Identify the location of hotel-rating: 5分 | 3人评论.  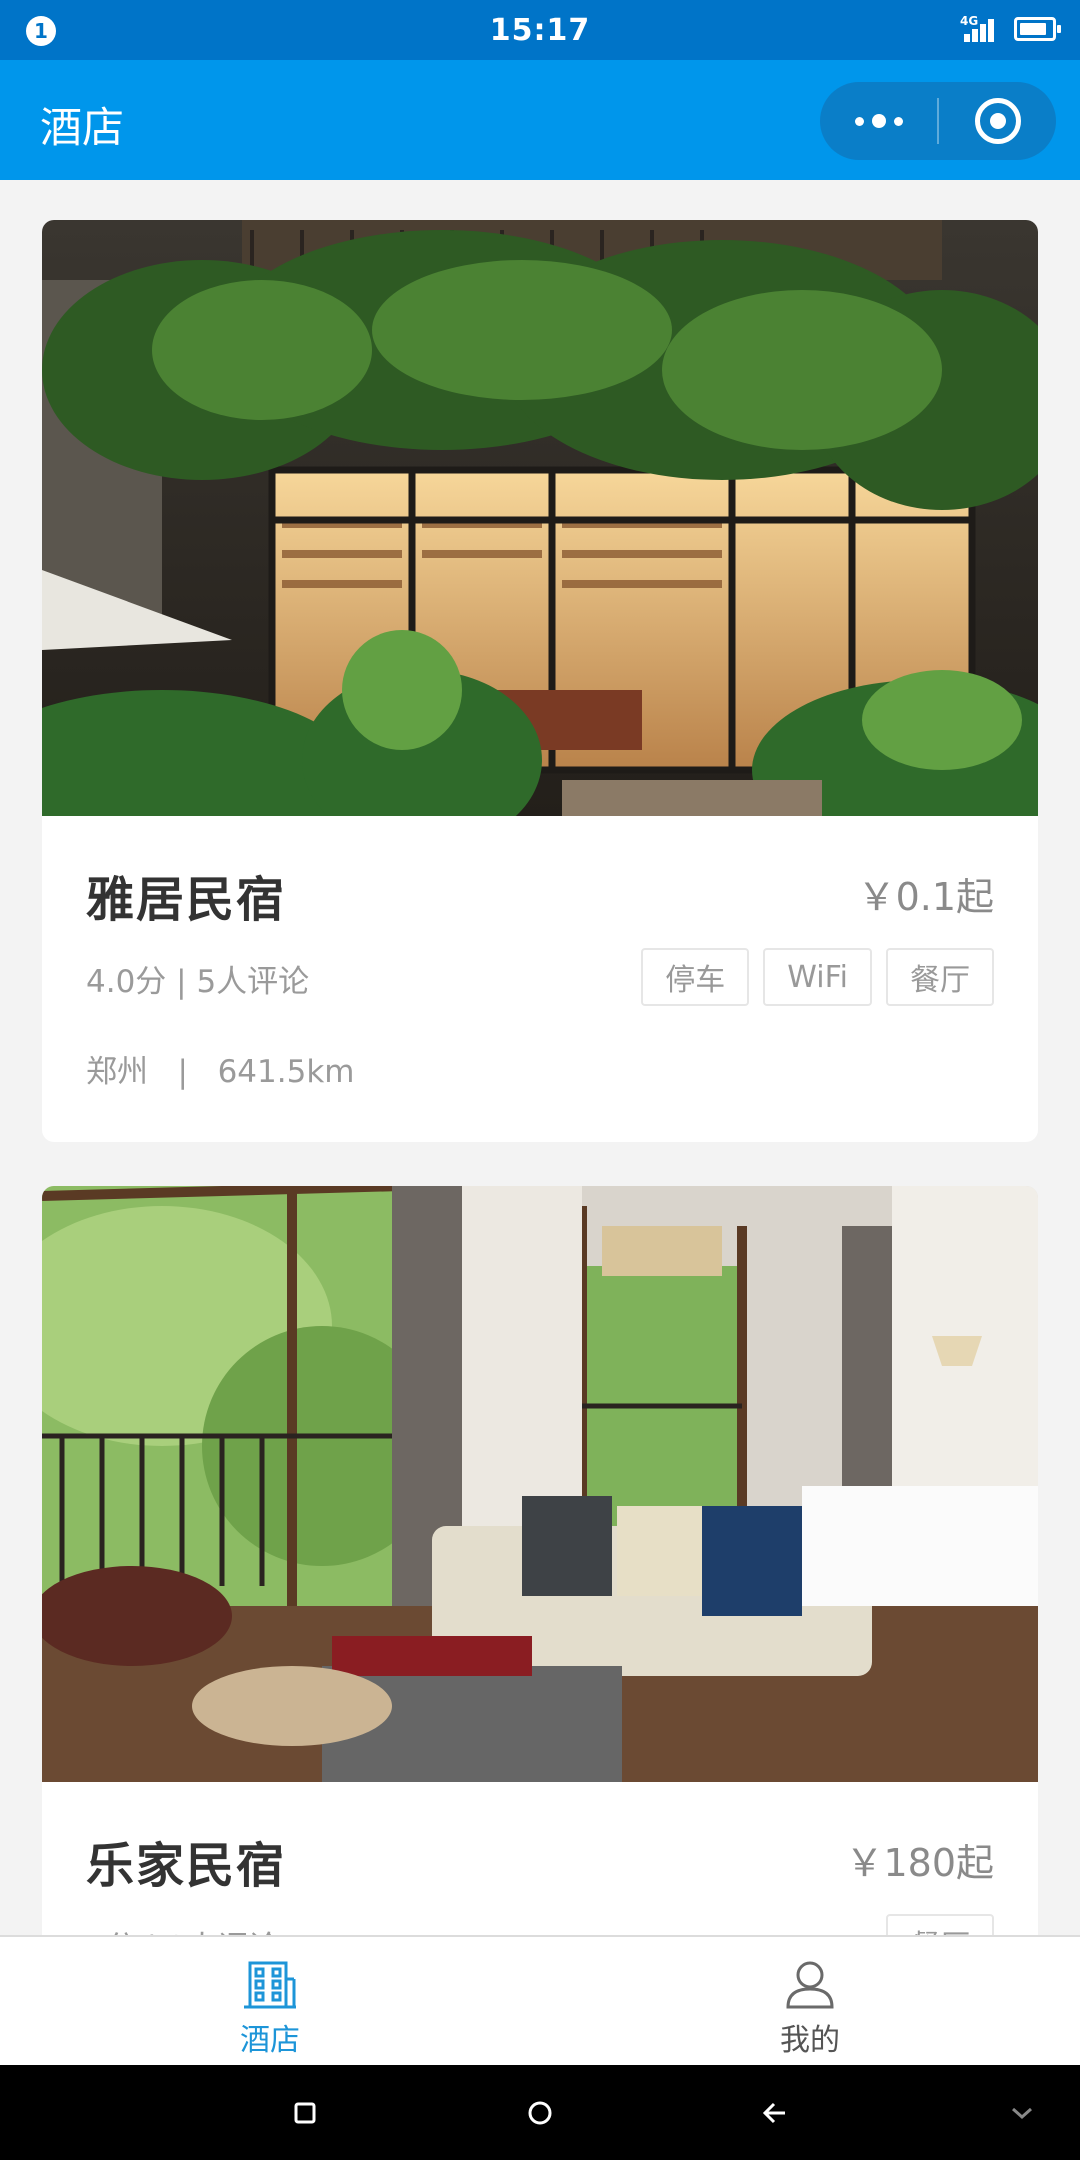
(183, 1928).